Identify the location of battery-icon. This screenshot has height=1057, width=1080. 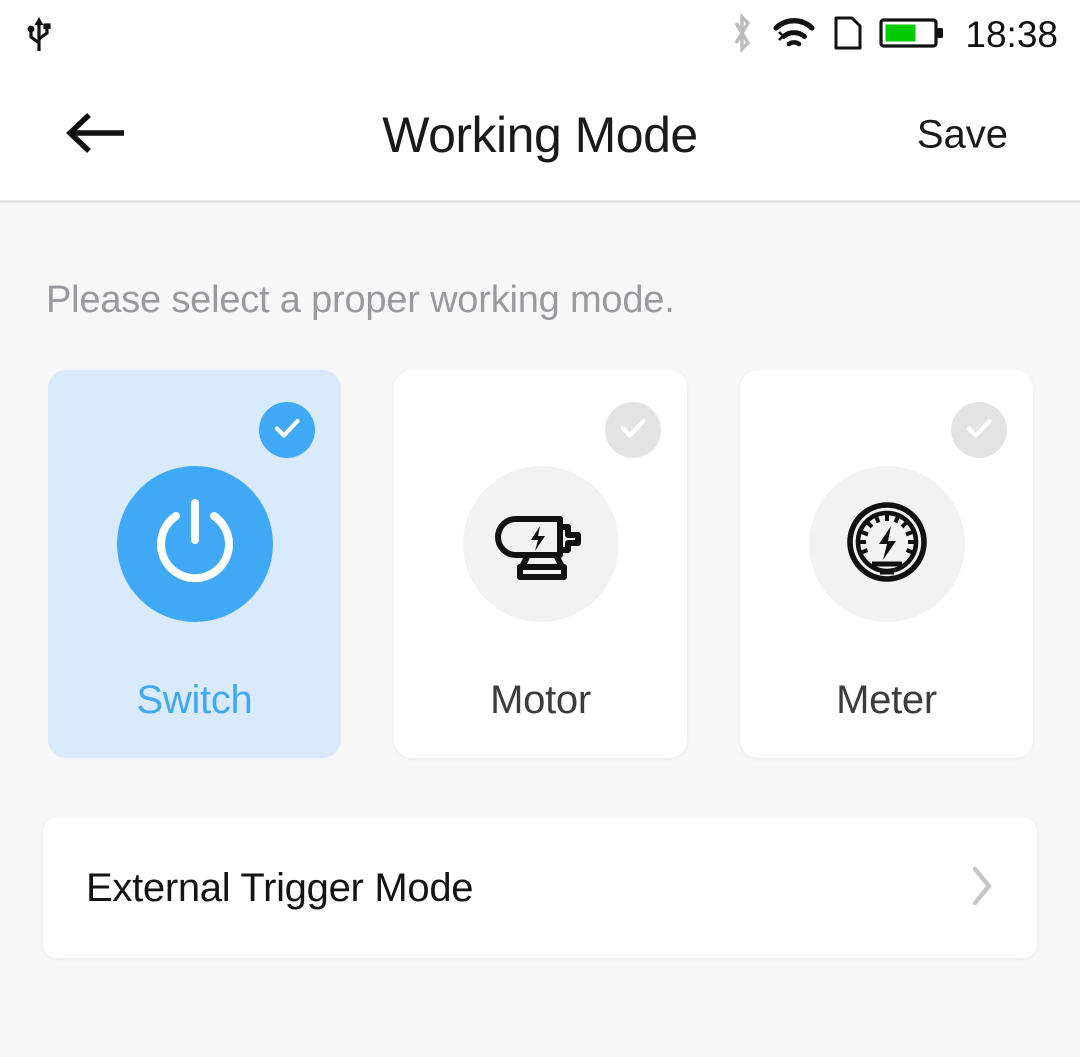
(912, 35).